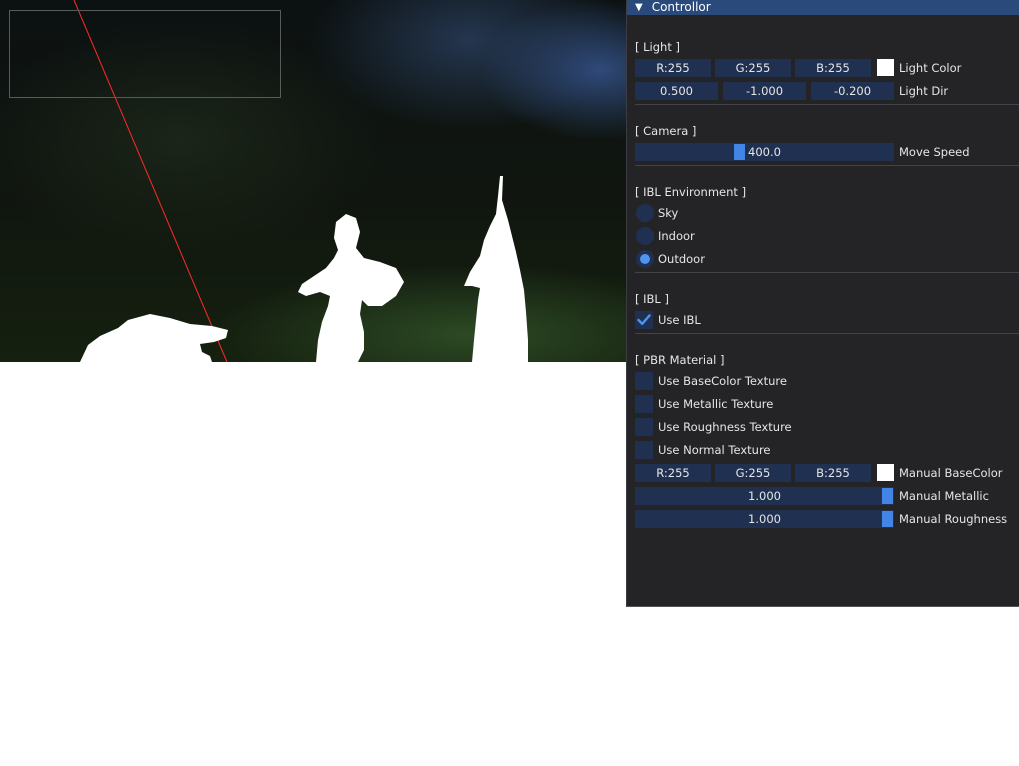  What do you see at coordinates (833, 68) in the screenshot?
I see `light-color-b-field: B:255` at bounding box center [833, 68].